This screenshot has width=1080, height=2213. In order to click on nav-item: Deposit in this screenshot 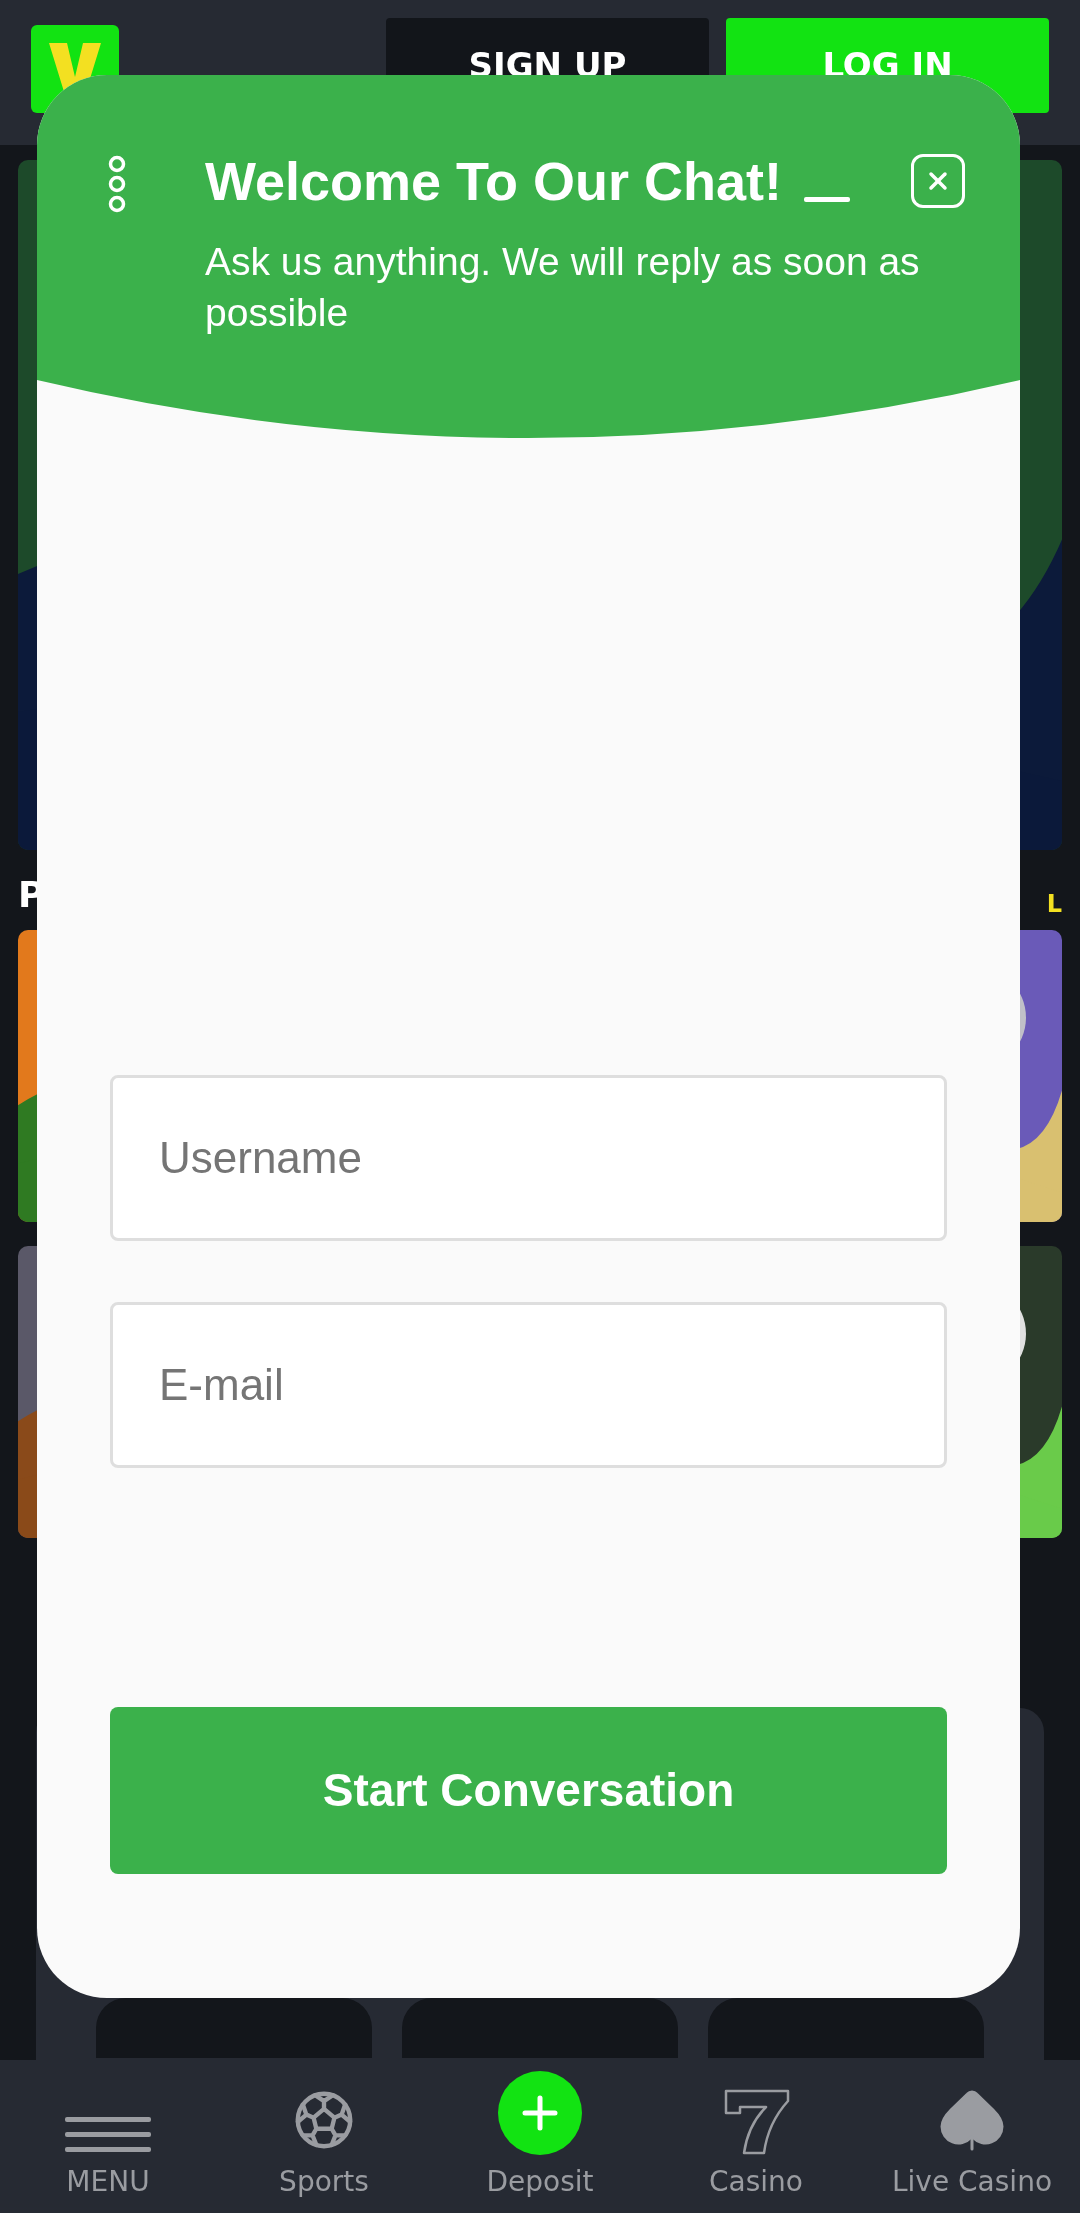, I will do `click(540, 2136)`.